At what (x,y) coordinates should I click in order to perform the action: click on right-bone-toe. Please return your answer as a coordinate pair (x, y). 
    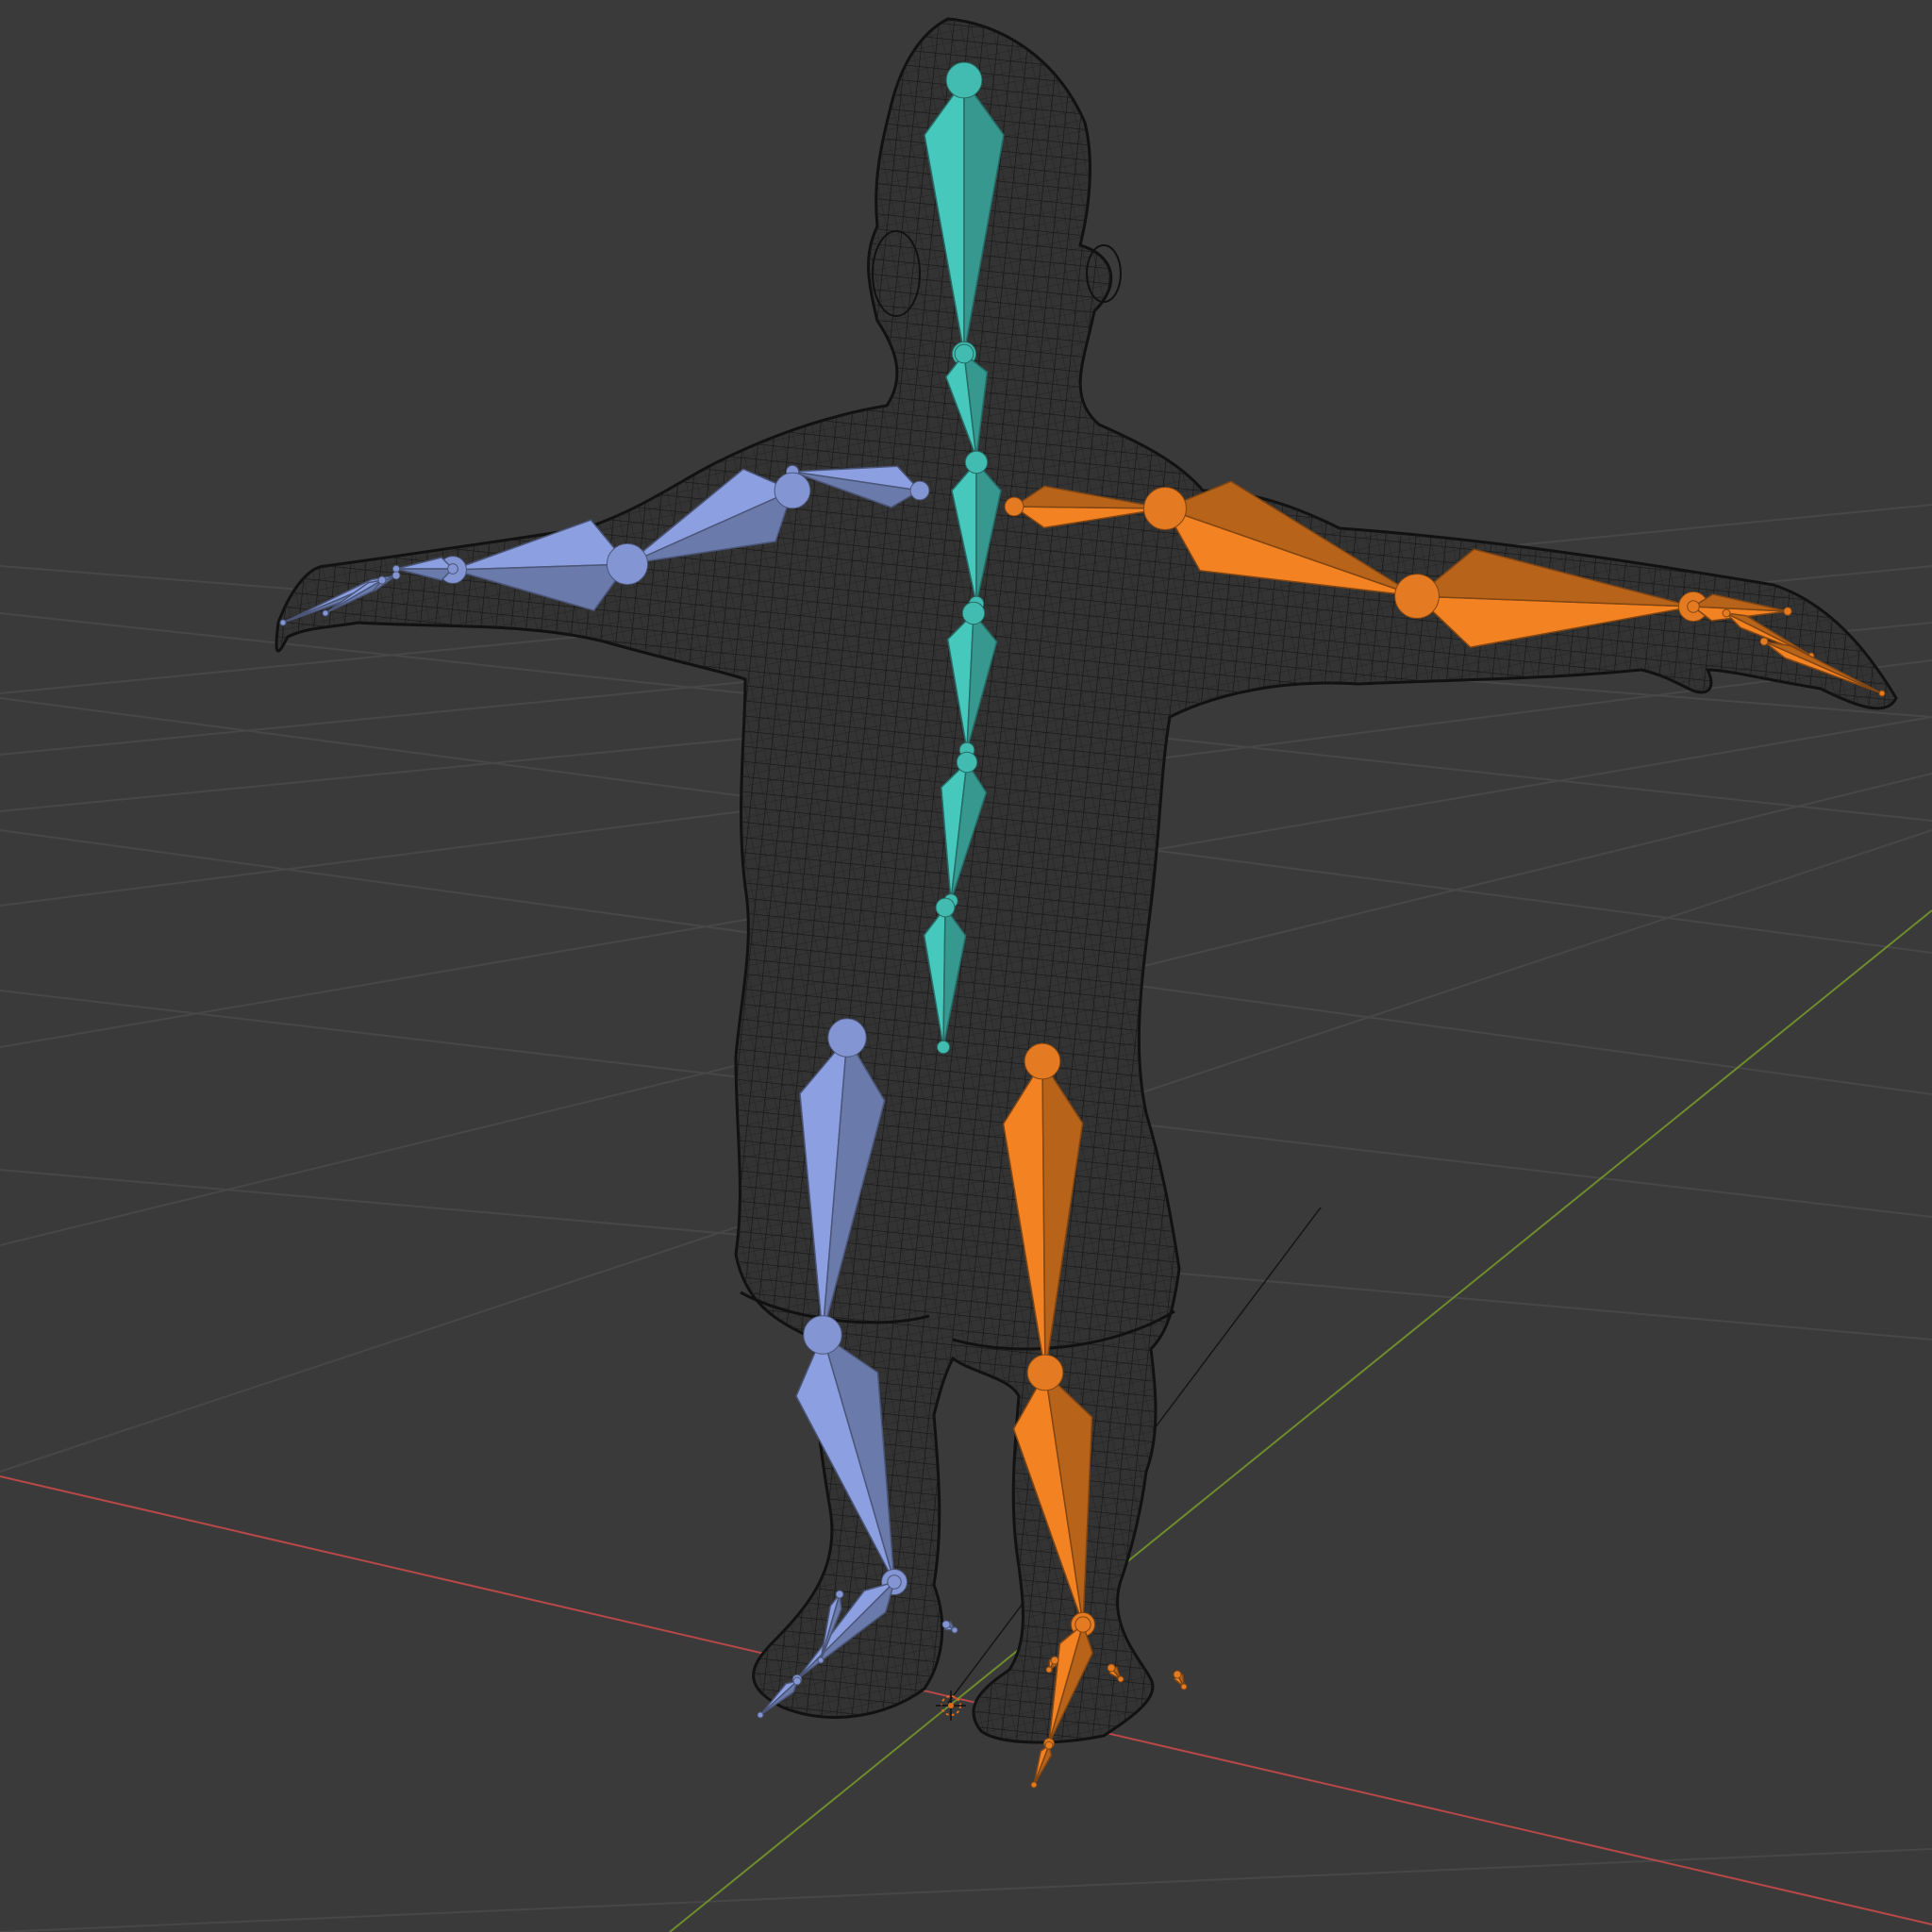
    Looking at the image, I should click on (1042, 1765).